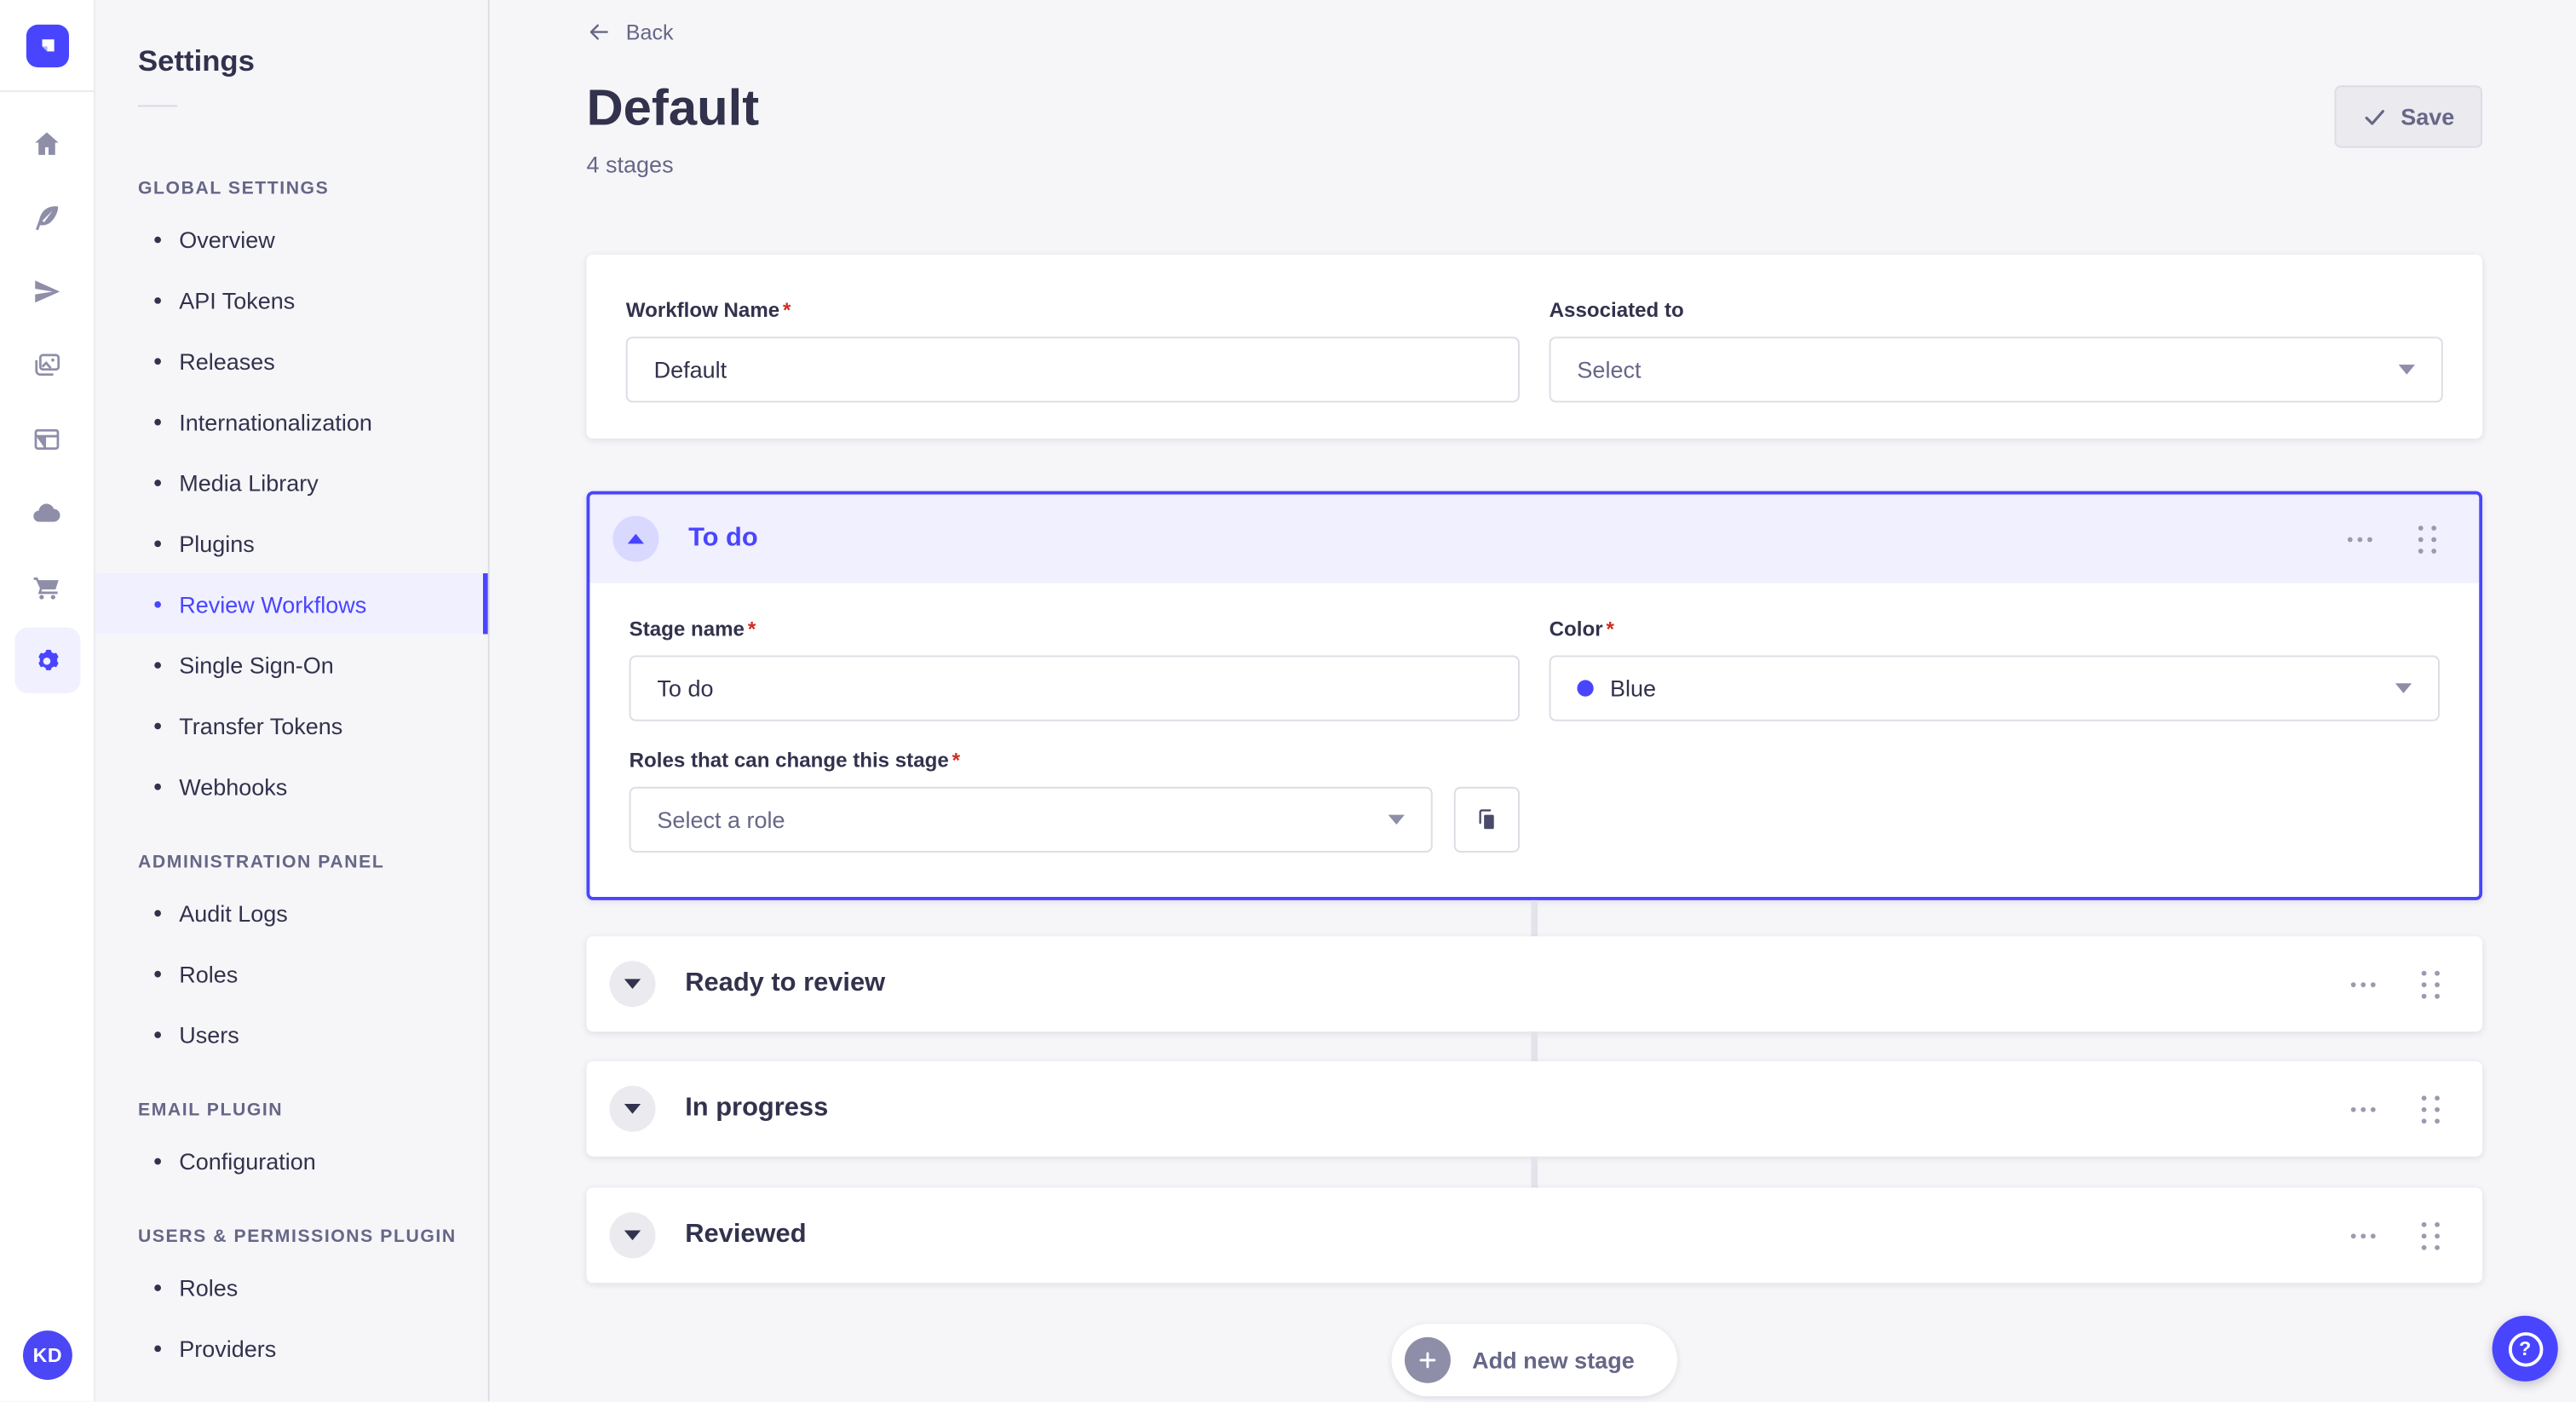 This screenshot has width=2576, height=1402. Describe the element at coordinates (1073, 369) in the screenshot. I see `workflow-name-input` at that location.